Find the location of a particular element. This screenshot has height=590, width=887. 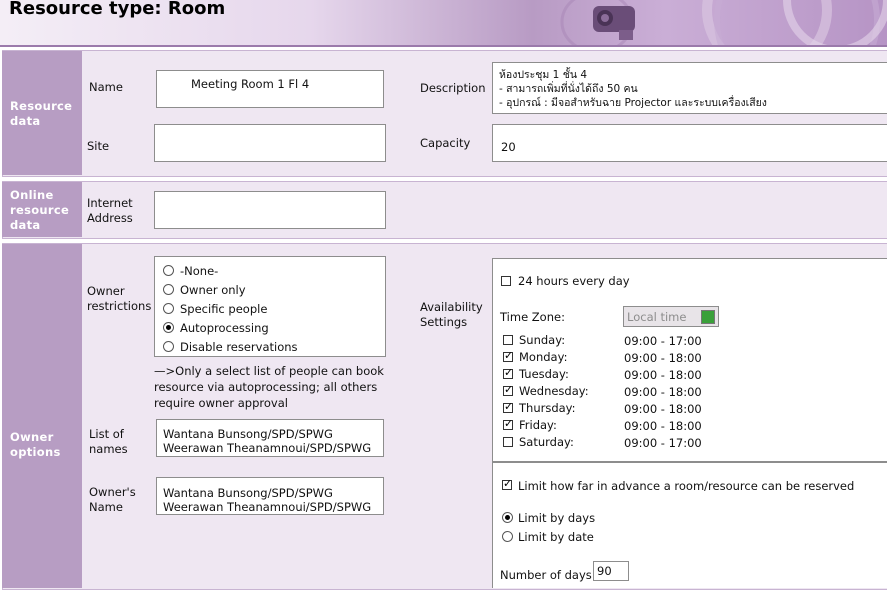

internet-address-field is located at coordinates (270, 210).